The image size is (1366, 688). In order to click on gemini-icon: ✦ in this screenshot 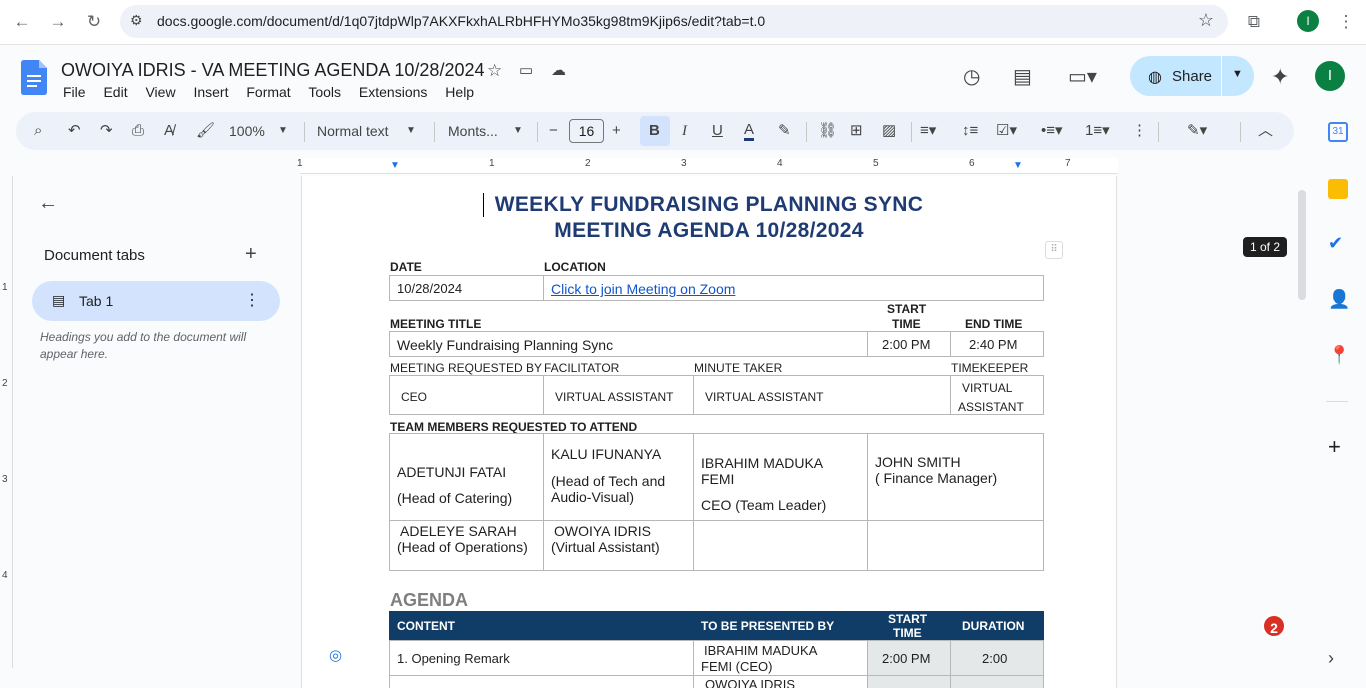, I will do `click(1280, 77)`.